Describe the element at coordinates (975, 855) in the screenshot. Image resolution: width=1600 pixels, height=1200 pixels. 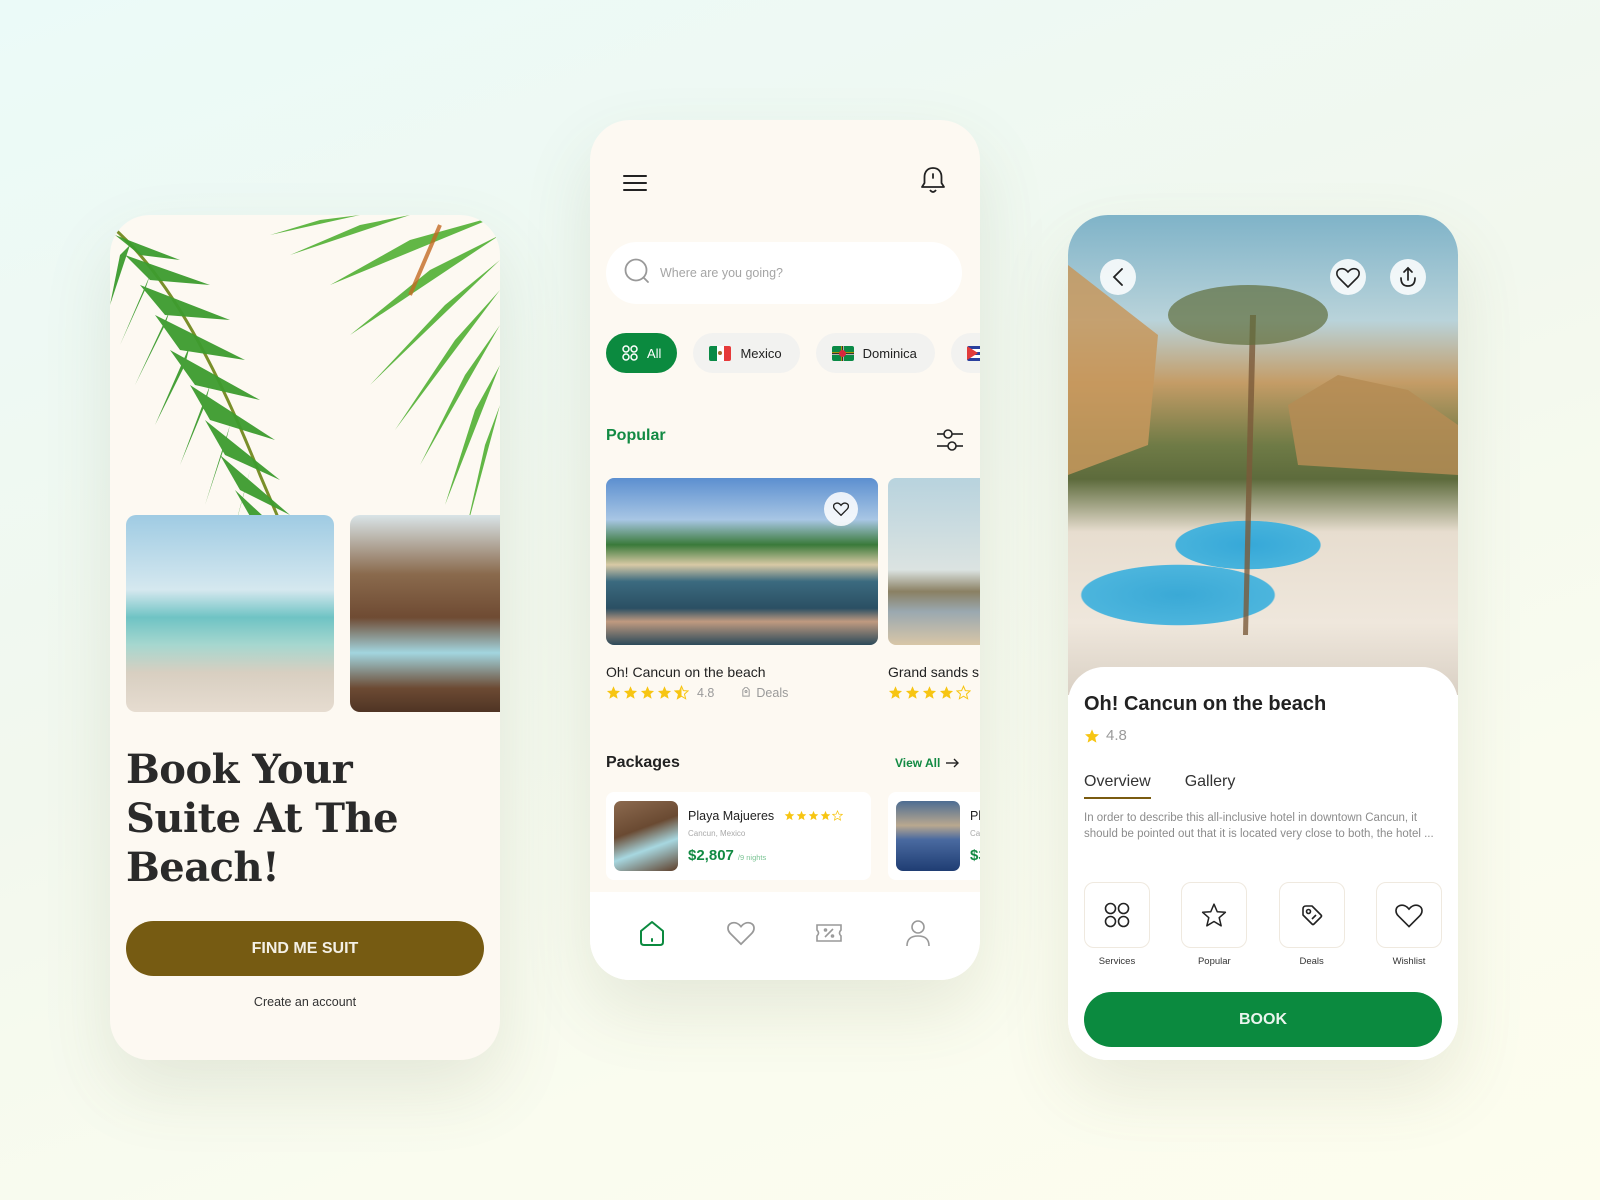
I see `package-price: $3` at that location.